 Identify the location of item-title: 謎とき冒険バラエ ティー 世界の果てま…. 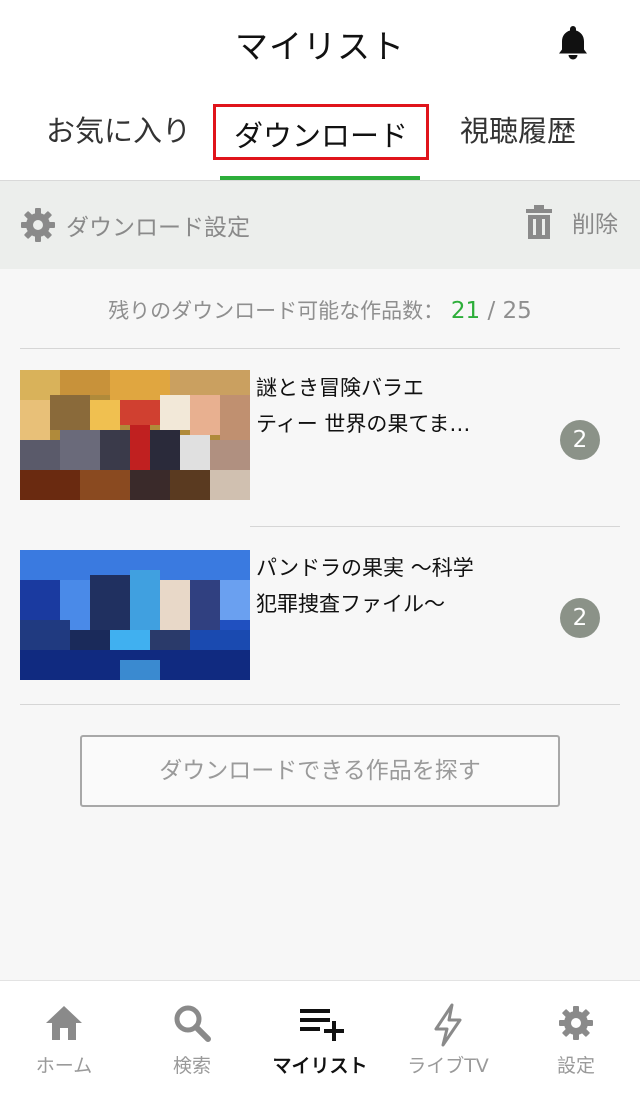
(386, 406).